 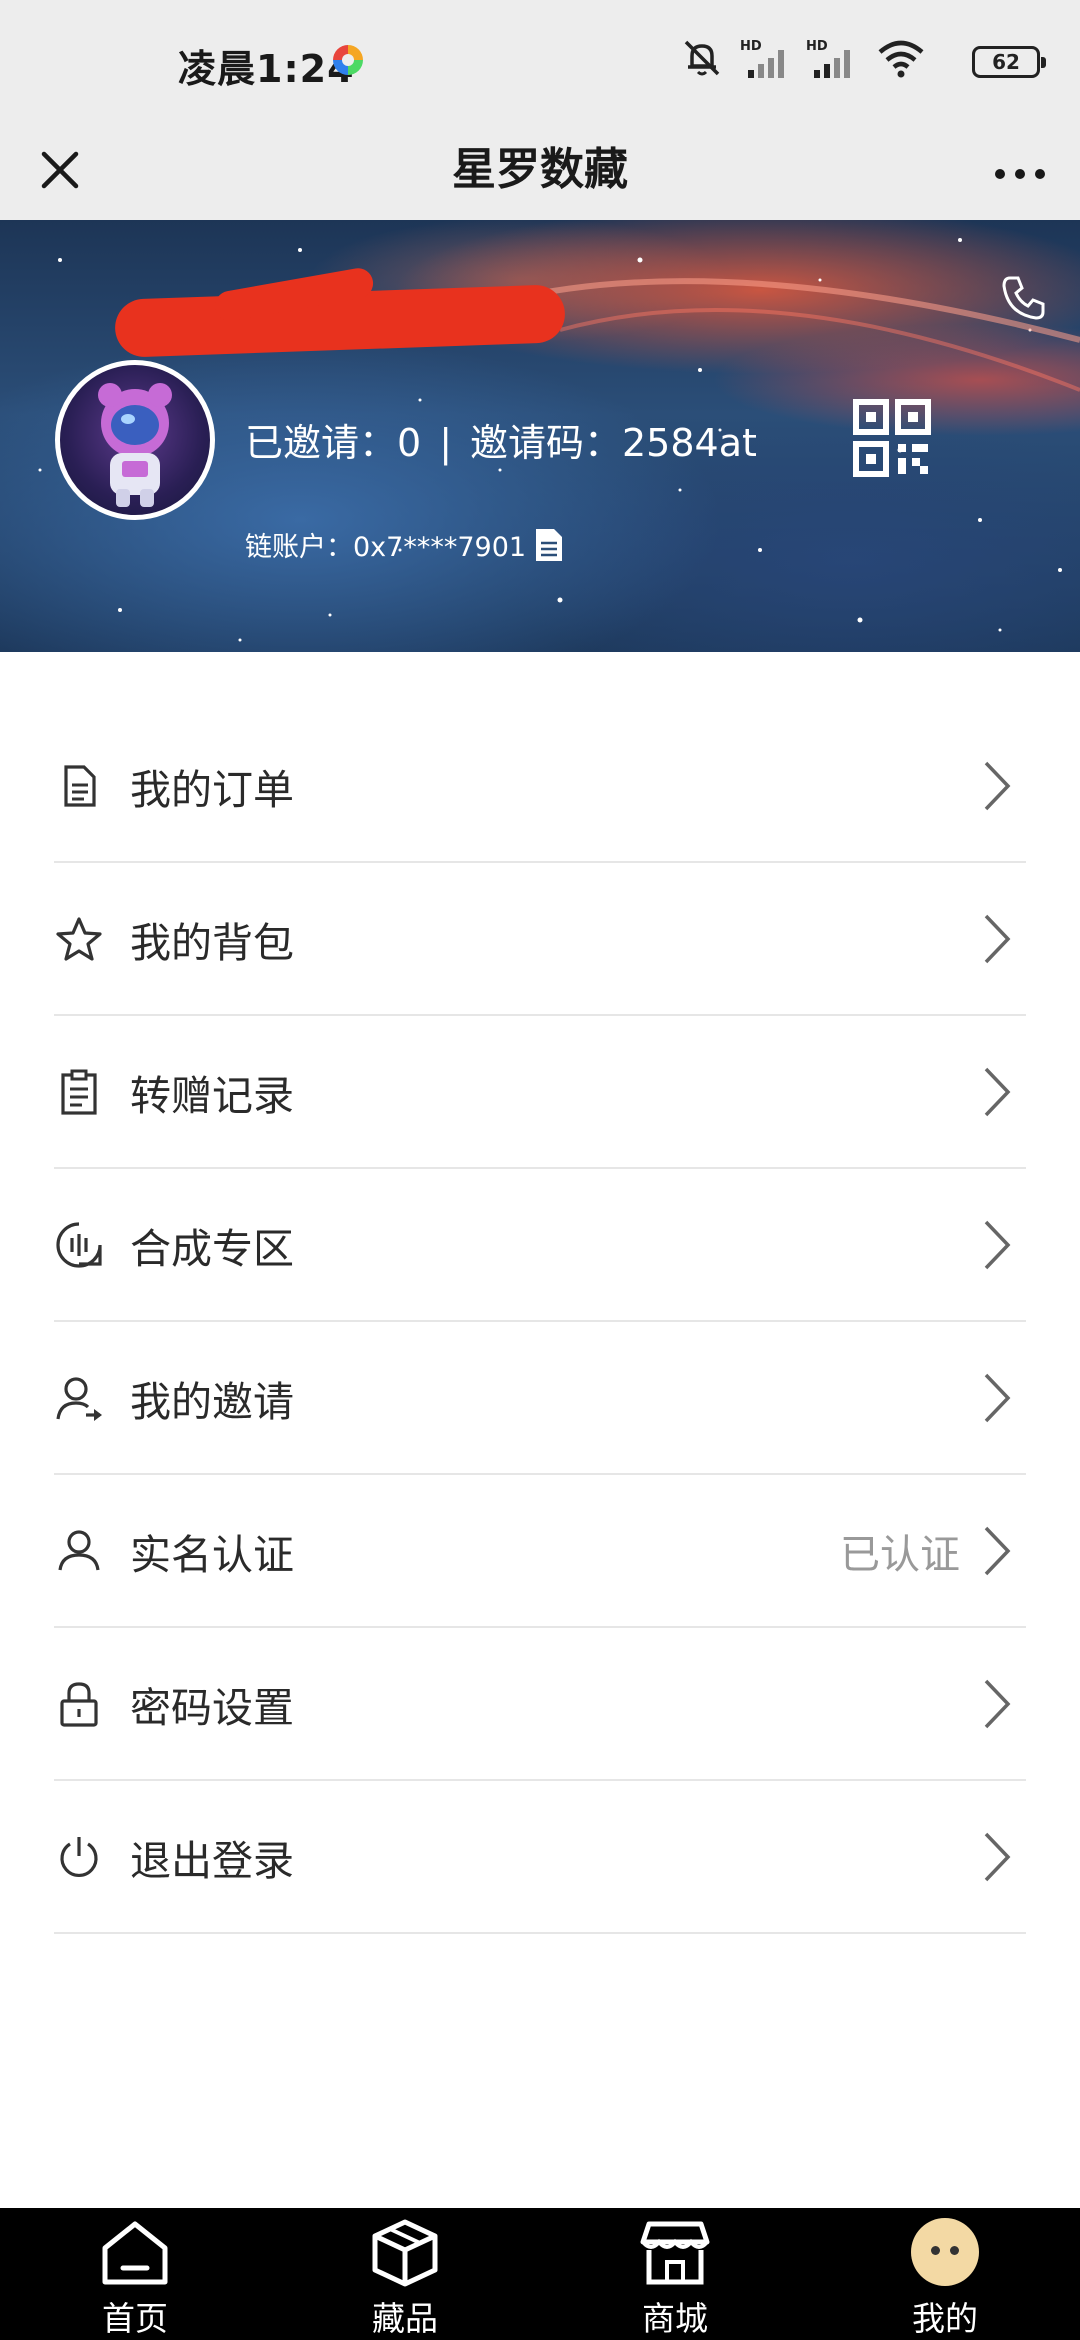 What do you see at coordinates (135, 2318) in the screenshot?
I see `tab-label: 首页` at bounding box center [135, 2318].